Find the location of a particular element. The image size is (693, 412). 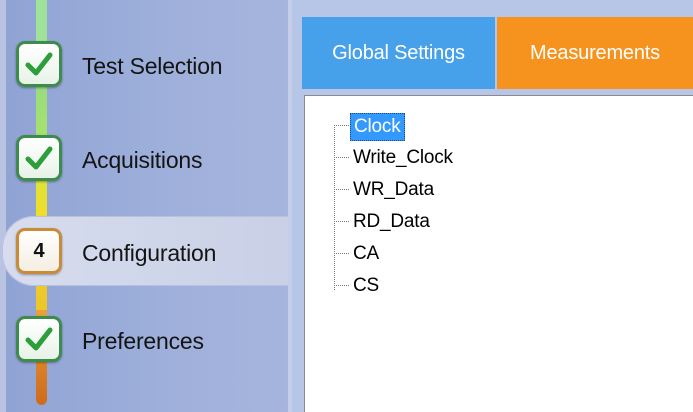

tab-measurements: Measurements is located at coordinates (595, 53).